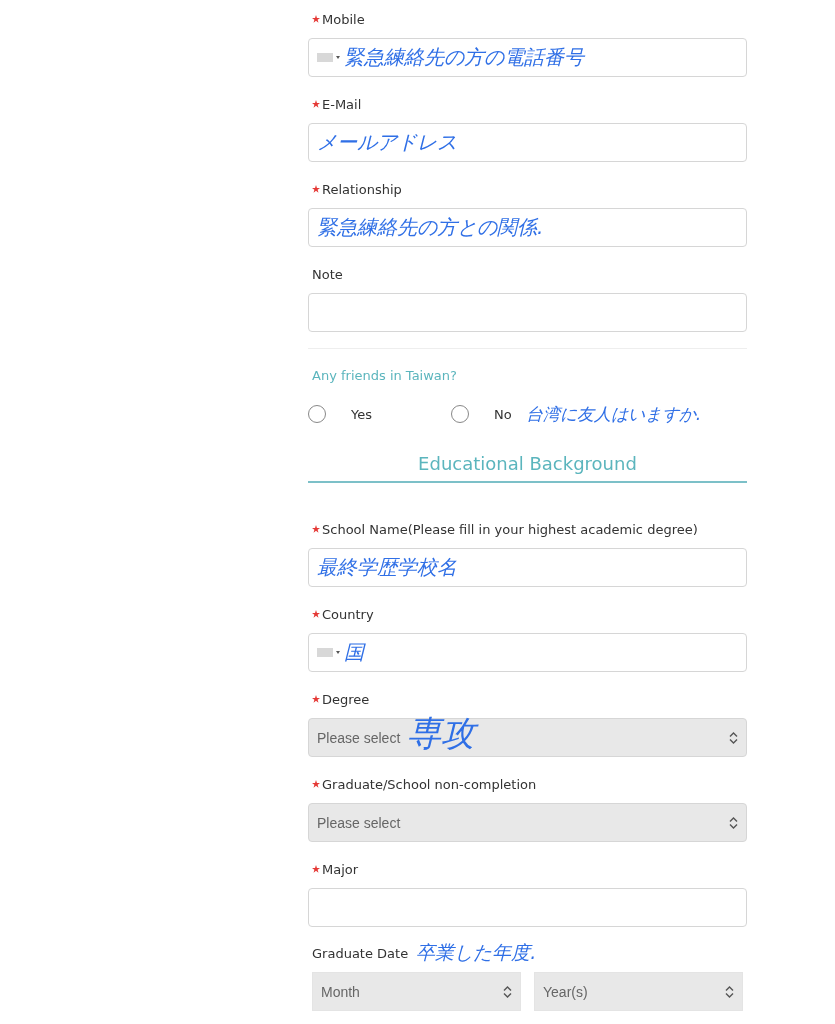 The width and height of the screenshot is (835, 1024). What do you see at coordinates (346, 699) in the screenshot?
I see `field-label: Degree` at bounding box center [346, 699].